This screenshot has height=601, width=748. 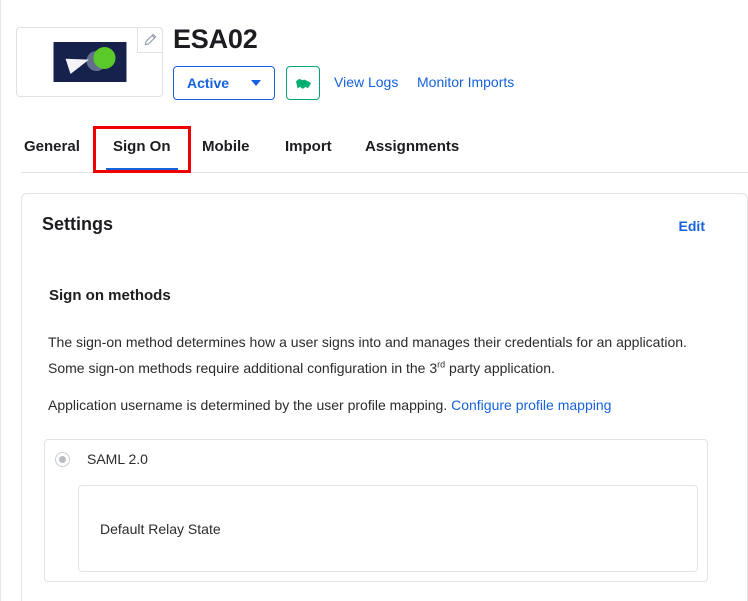 What do you see at coordinates (208, 83) in the screenshot?
I see `app-status-label: Active` at bounding box center [208, 83].